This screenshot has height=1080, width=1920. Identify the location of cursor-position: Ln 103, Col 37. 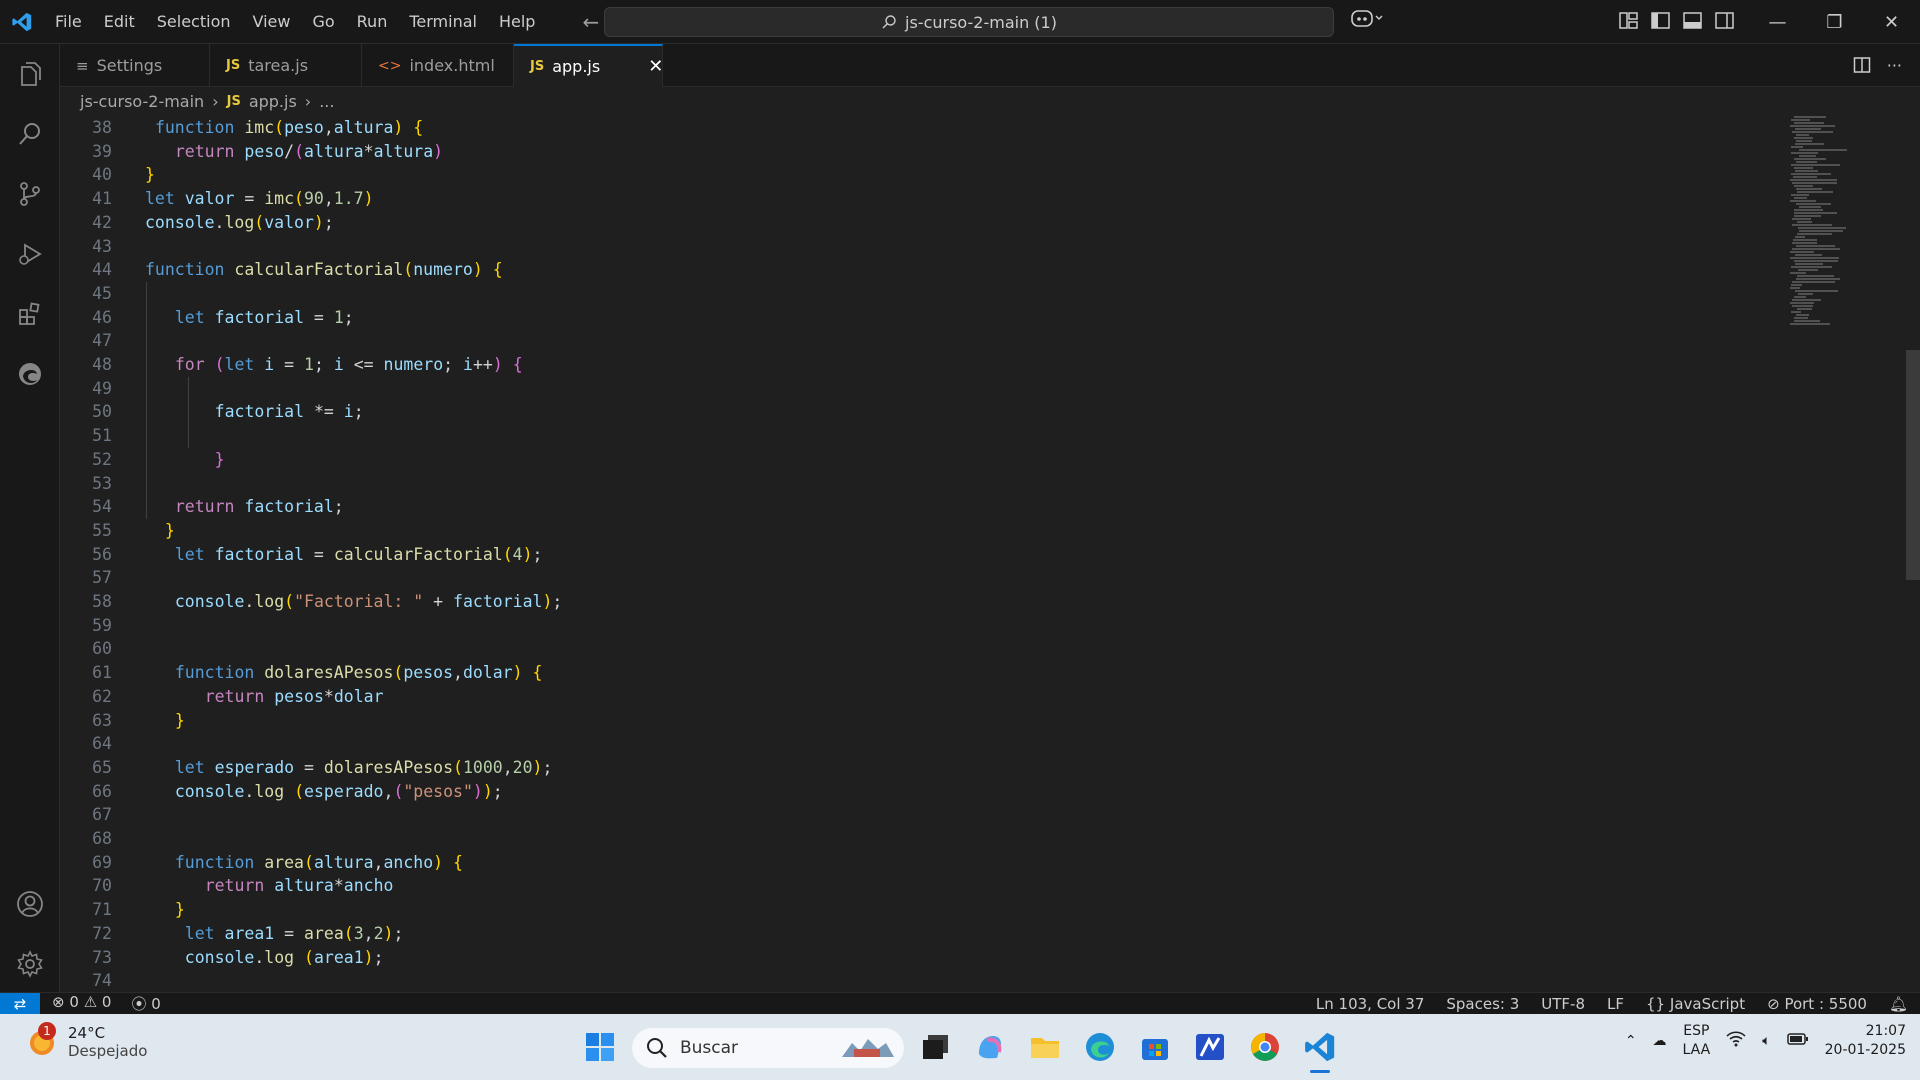
(1370, 1004).